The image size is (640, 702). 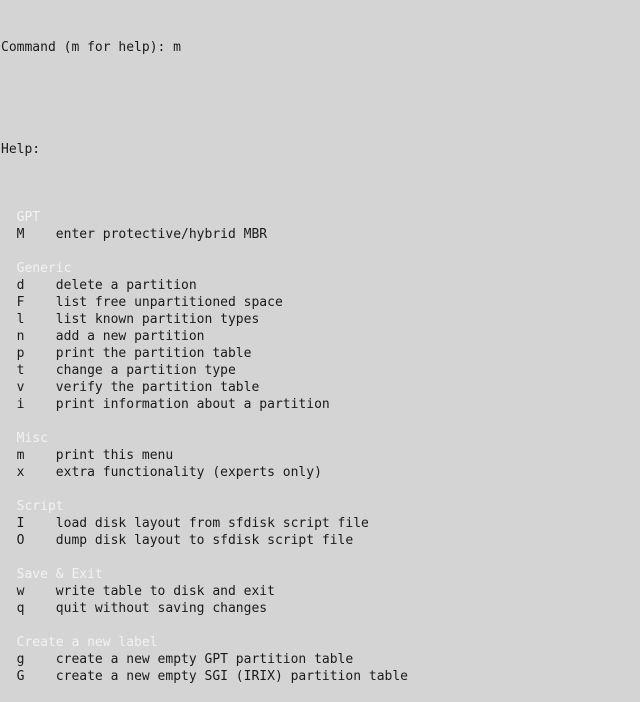 I want to click on command-description: verify the partition table, so click(x=157, y=387).